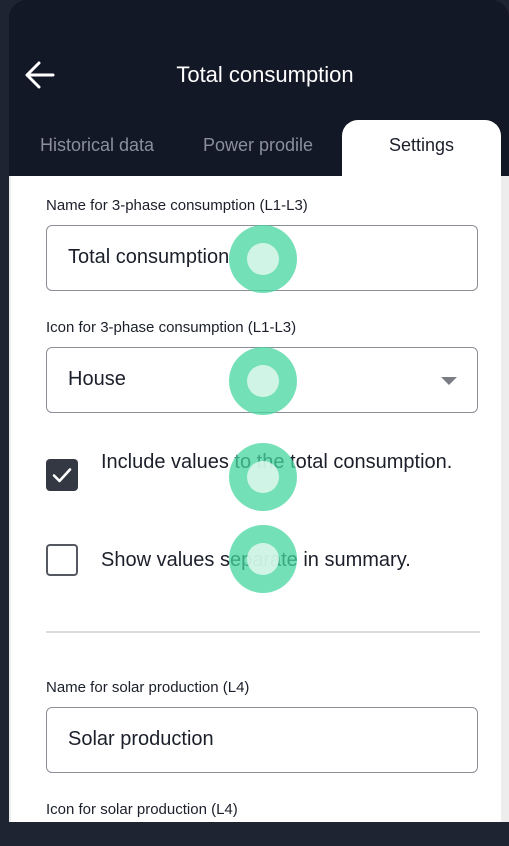  I want to click on include-total-checkbox, so click(62, 475).